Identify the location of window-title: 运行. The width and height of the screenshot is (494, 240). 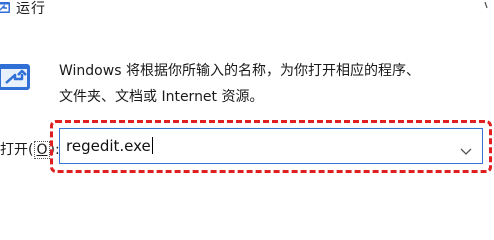
(31, 9).